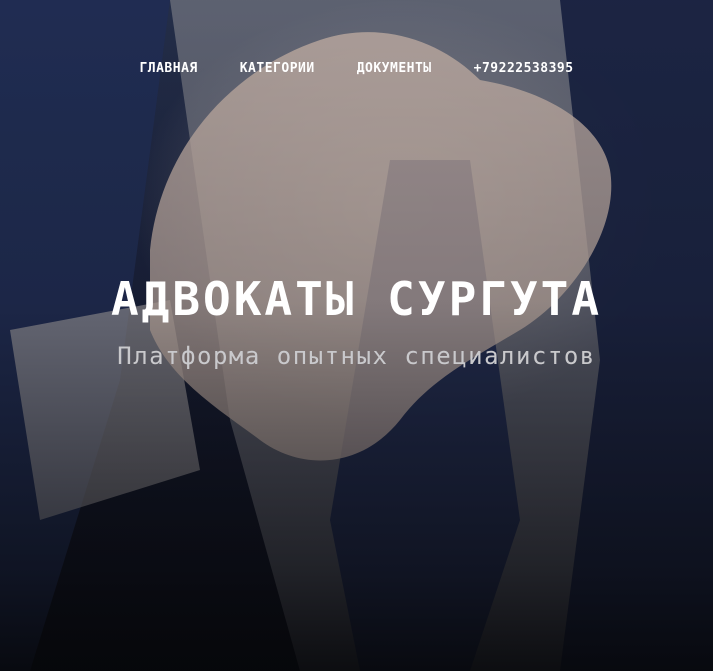  Describe the element at coordinates (394, 68) in the screenshot. I see `nav-item-documents: ДОКУМЕНТЫ` at that location.